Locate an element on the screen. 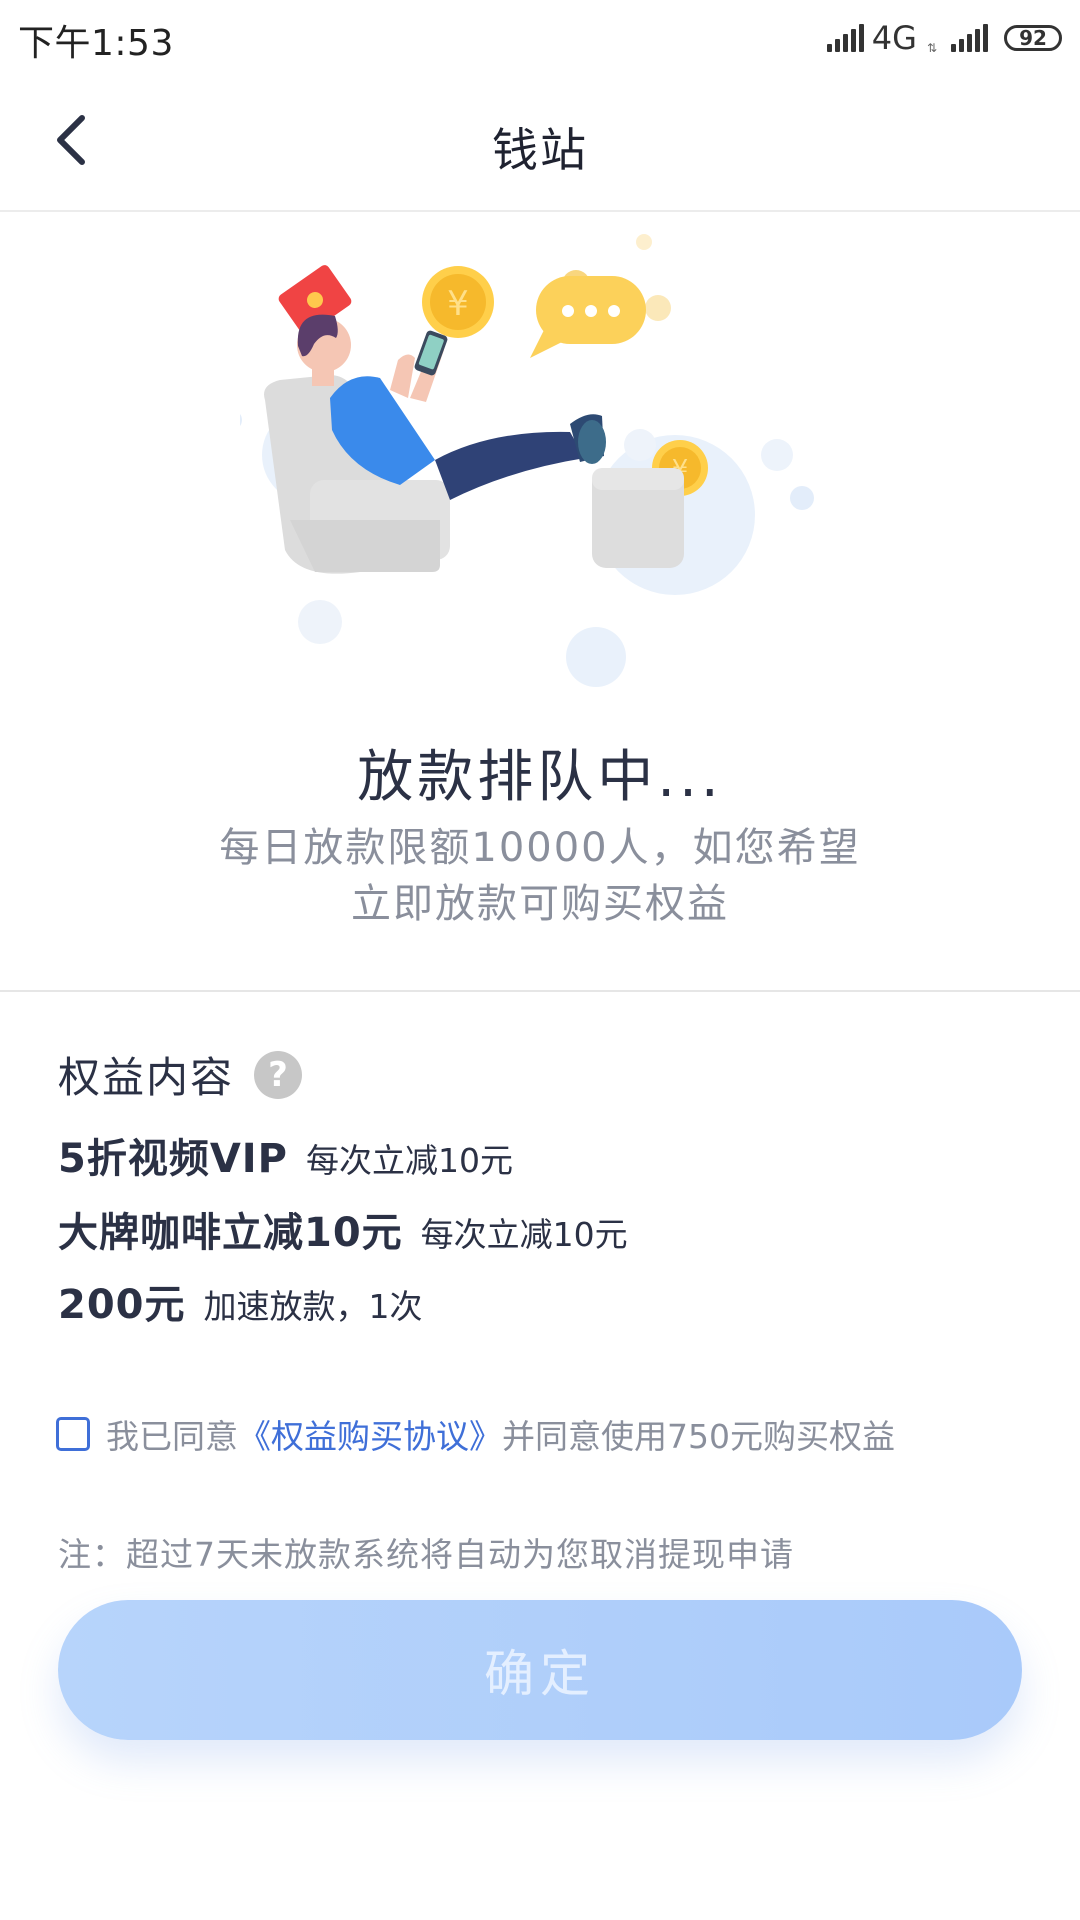 The width and height of the screenshot is (1080, 1920). nav-bar: 钱站 is located at coordinates (540, 143).